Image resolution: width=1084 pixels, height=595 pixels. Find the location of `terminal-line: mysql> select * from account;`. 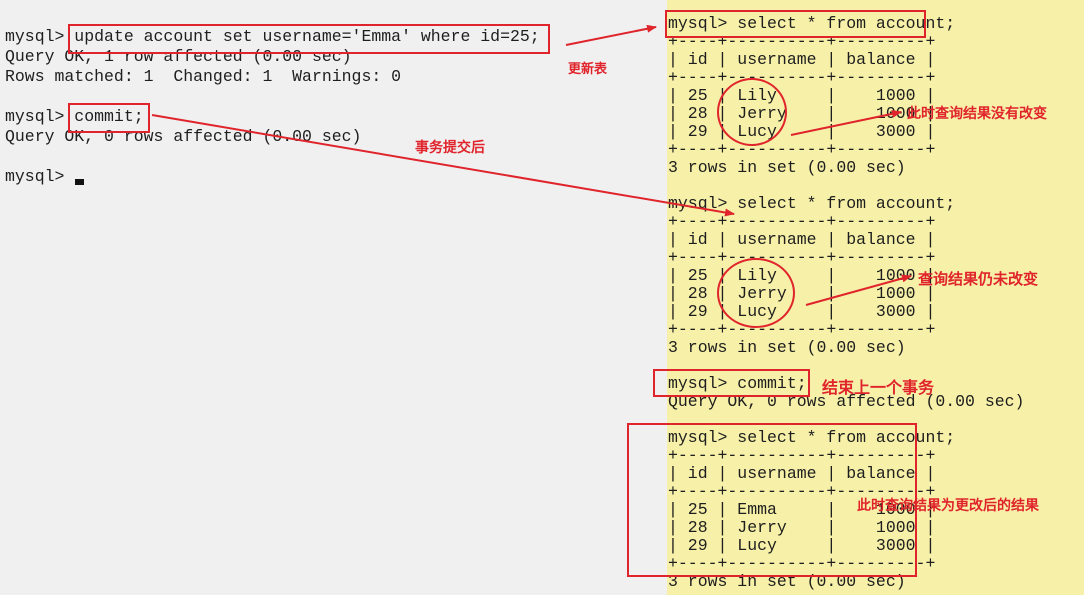

terminal-line: mysql> select * from account; is located at coordinates (812, 203).